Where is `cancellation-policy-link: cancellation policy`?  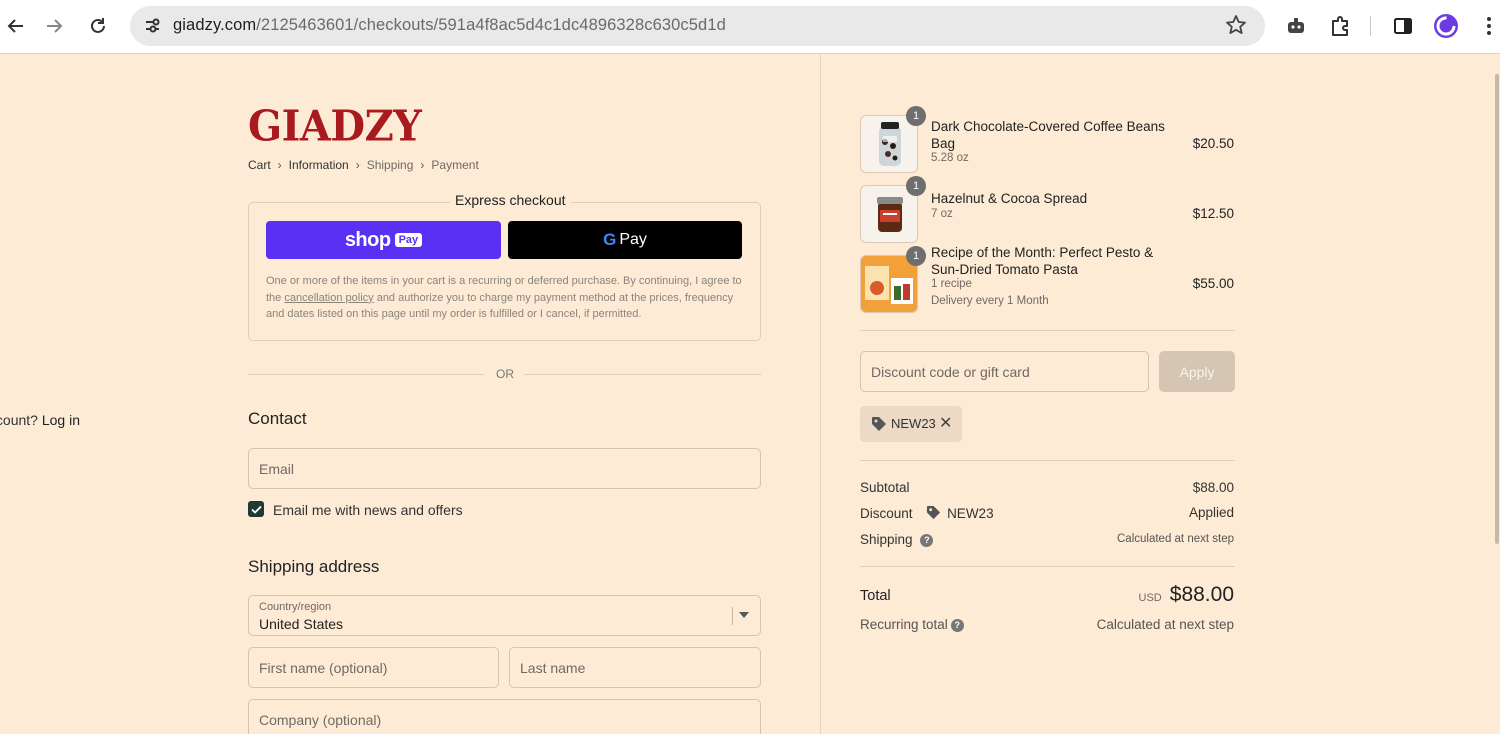 cancellation-policy-link: cancellation policy is located at coordinates (328, 298).